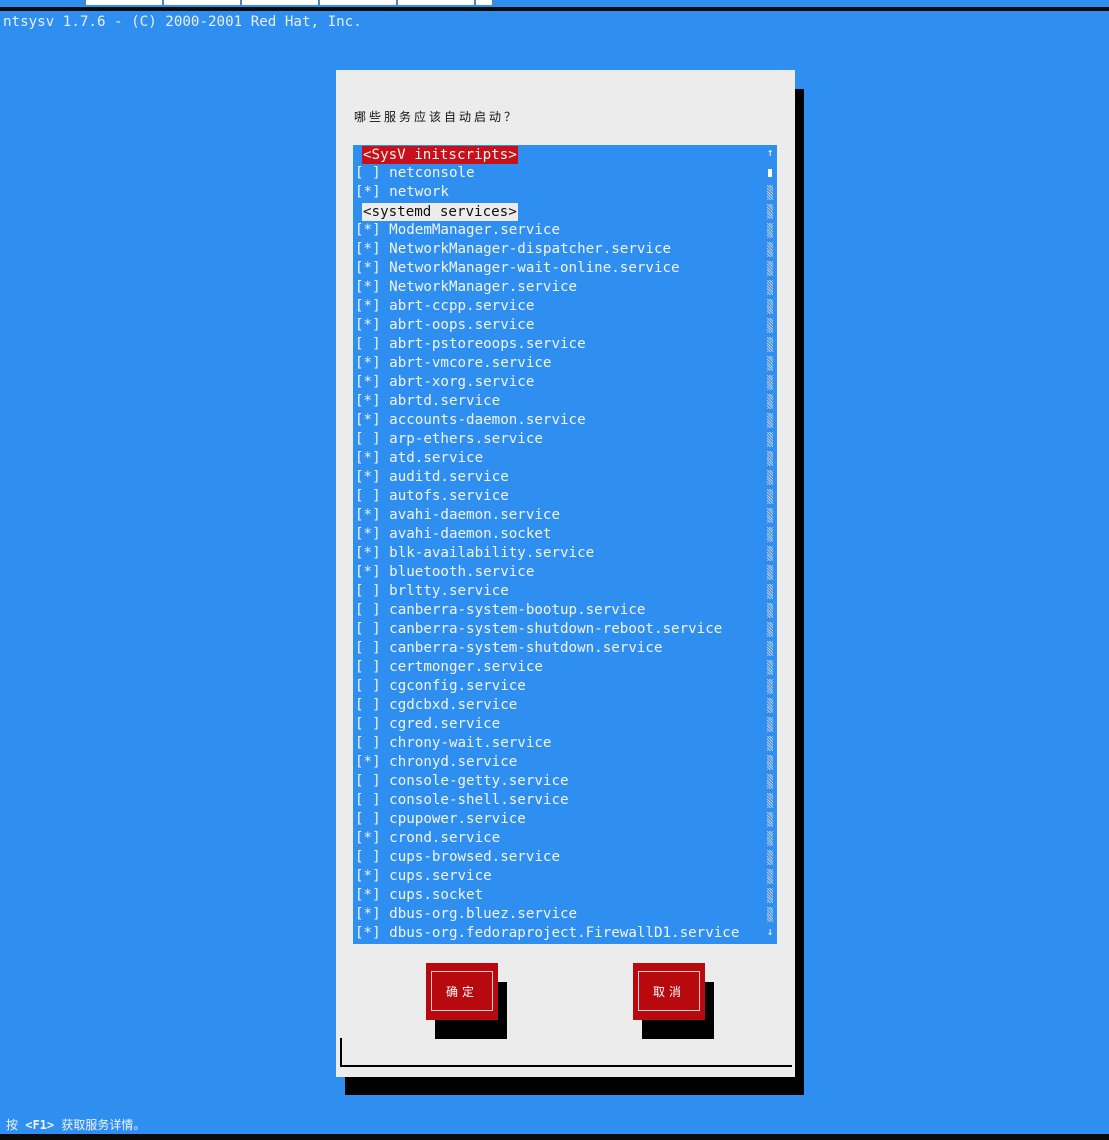 The height and width of the screenshot is (1140, 1109). What do you see at coordinates (457, 515) in the screenshot?
I see `service-item: [*] avahi-daemon.service` at bounding box center [457, 515].